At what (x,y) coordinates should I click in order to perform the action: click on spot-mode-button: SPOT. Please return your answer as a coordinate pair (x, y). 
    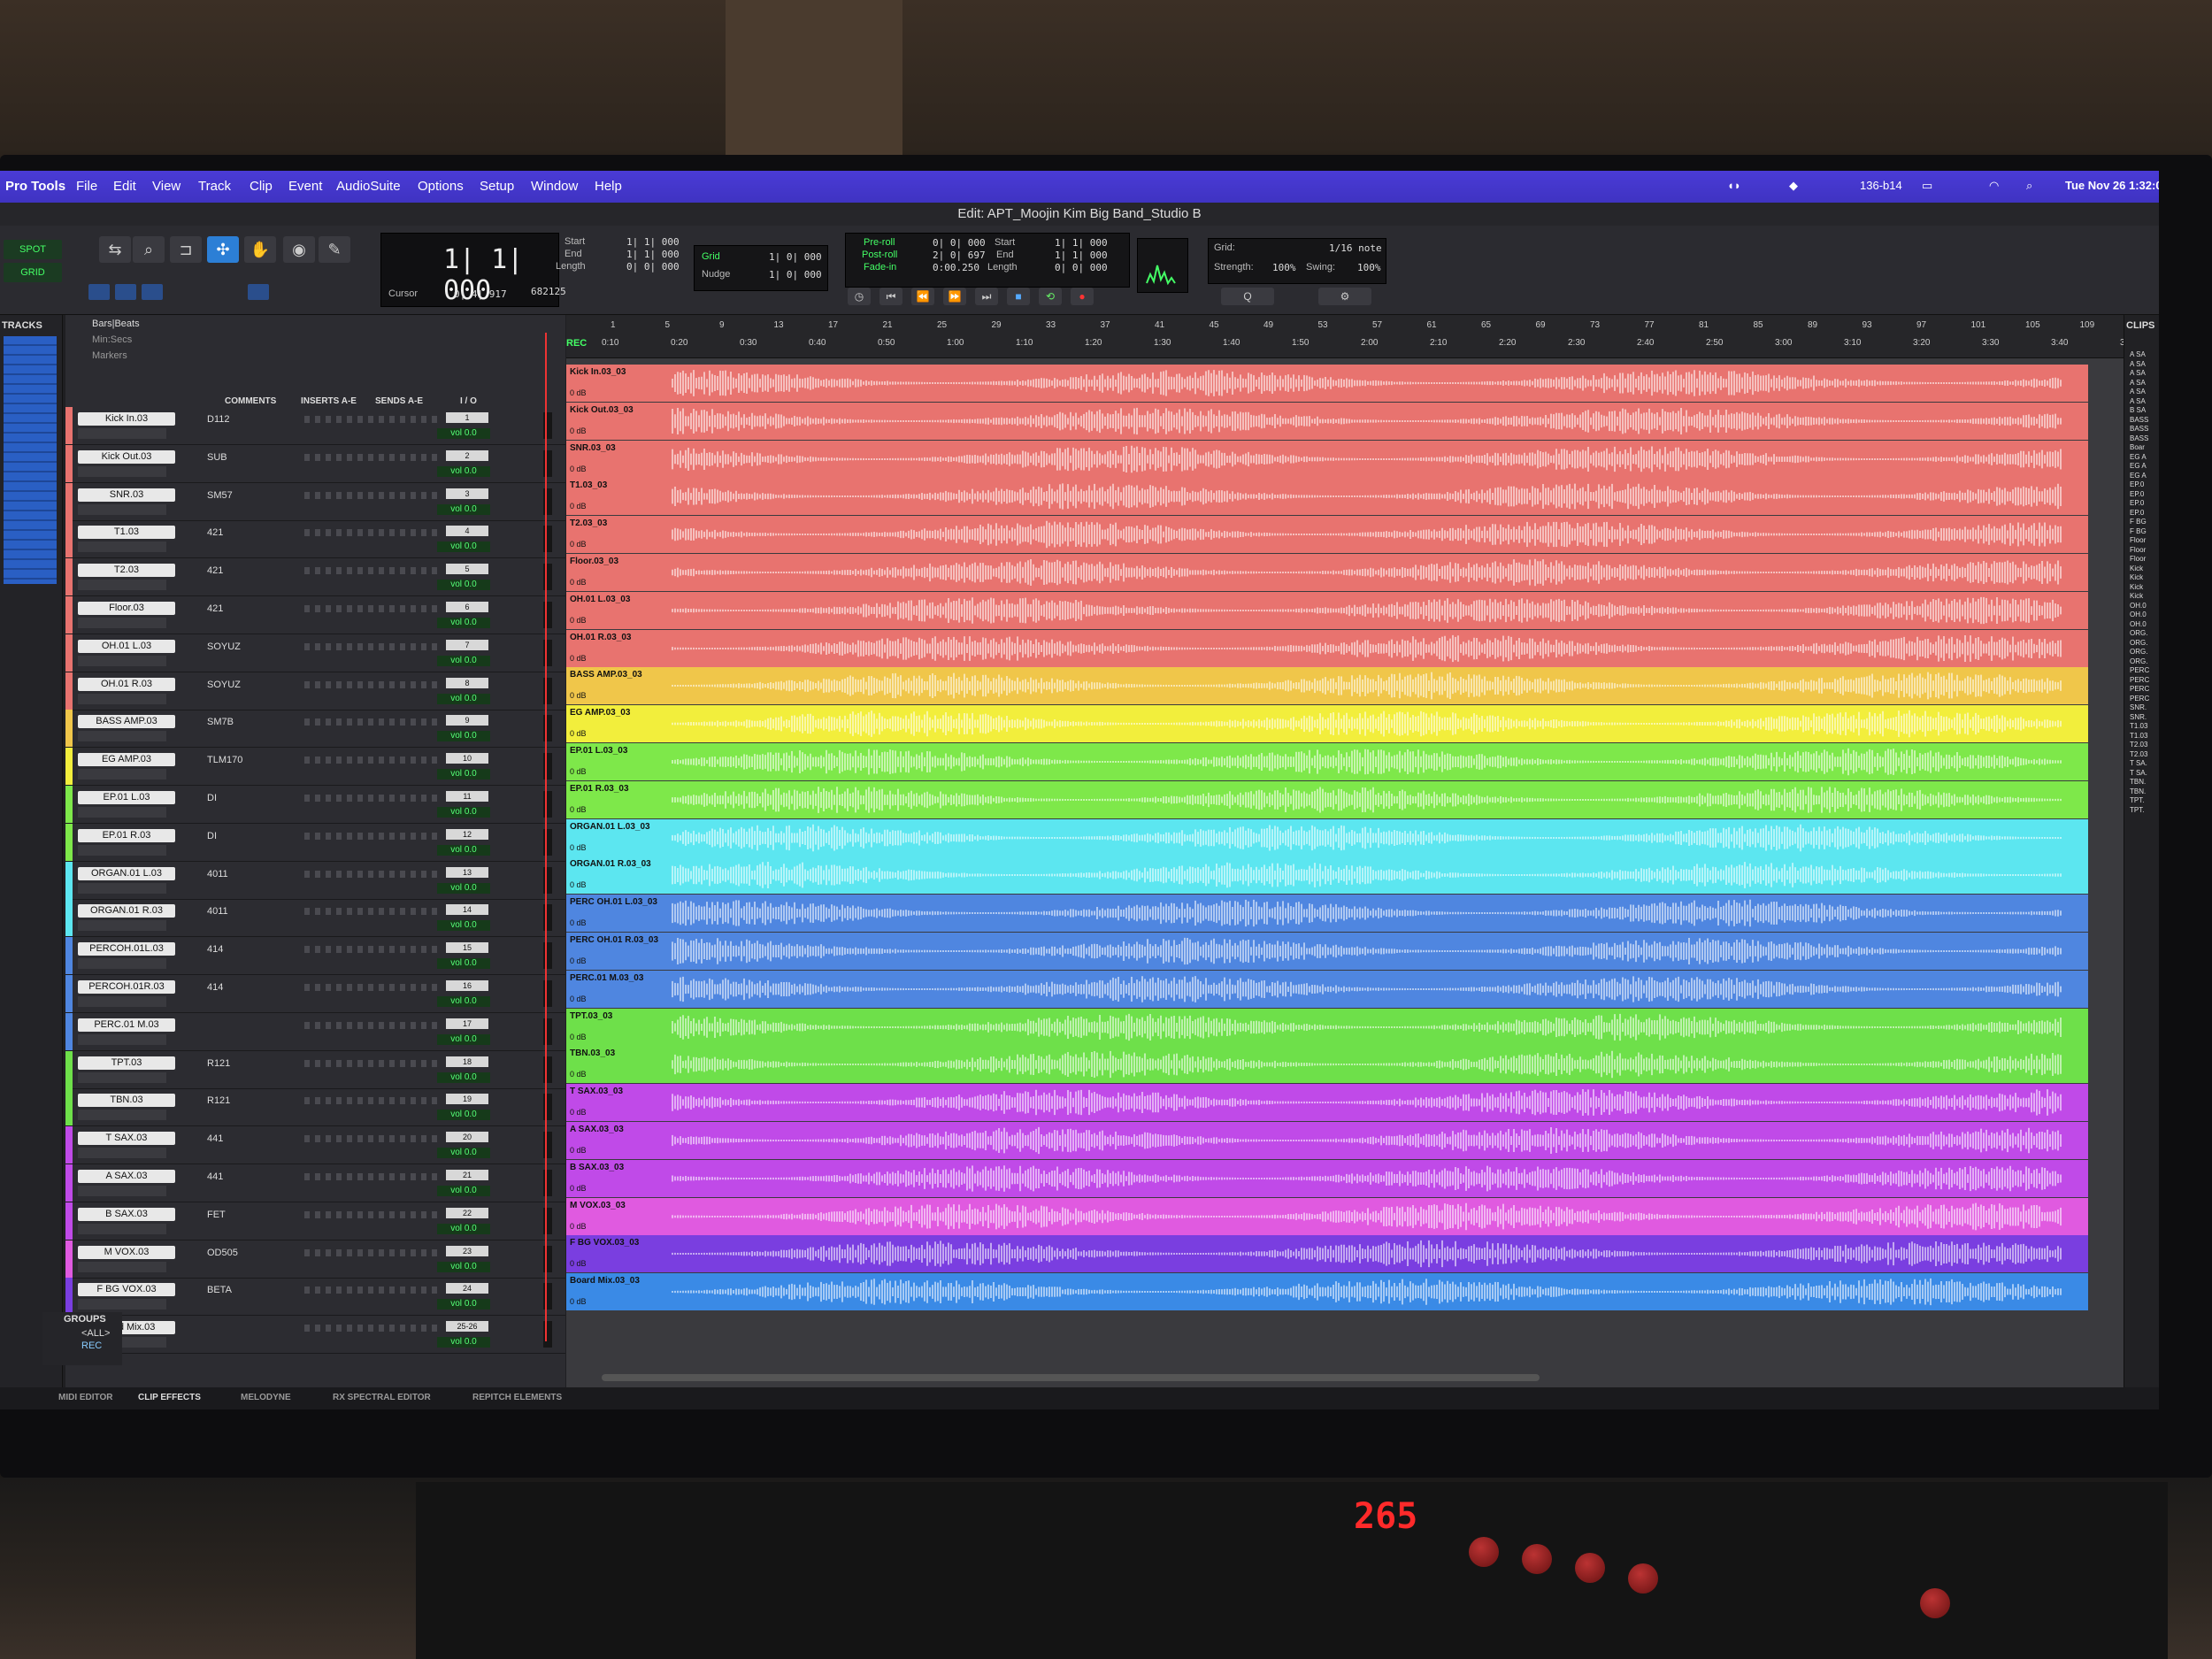
    Looking at the image, I should click on (33, 250).